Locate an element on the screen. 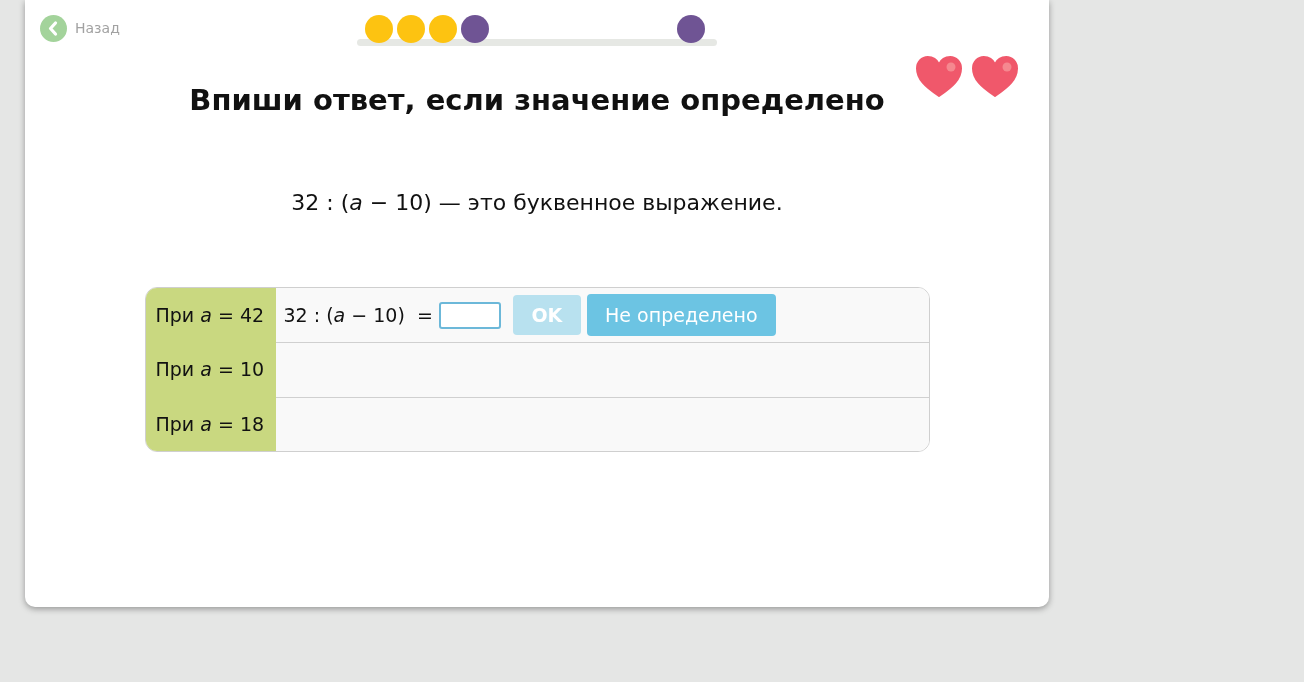 The width and height of the screenshot is (1304, 682). statement-text: 32 : (a − 10) — это буквенное выражение. is located at coordinates (537, 203).